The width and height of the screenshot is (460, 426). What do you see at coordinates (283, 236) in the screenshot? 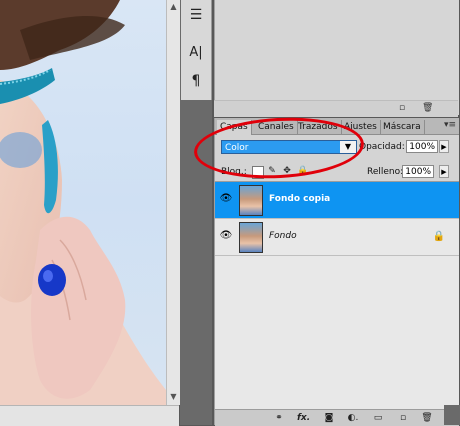
I see `layer-name: Fondo` at bounding box center [283, 236].